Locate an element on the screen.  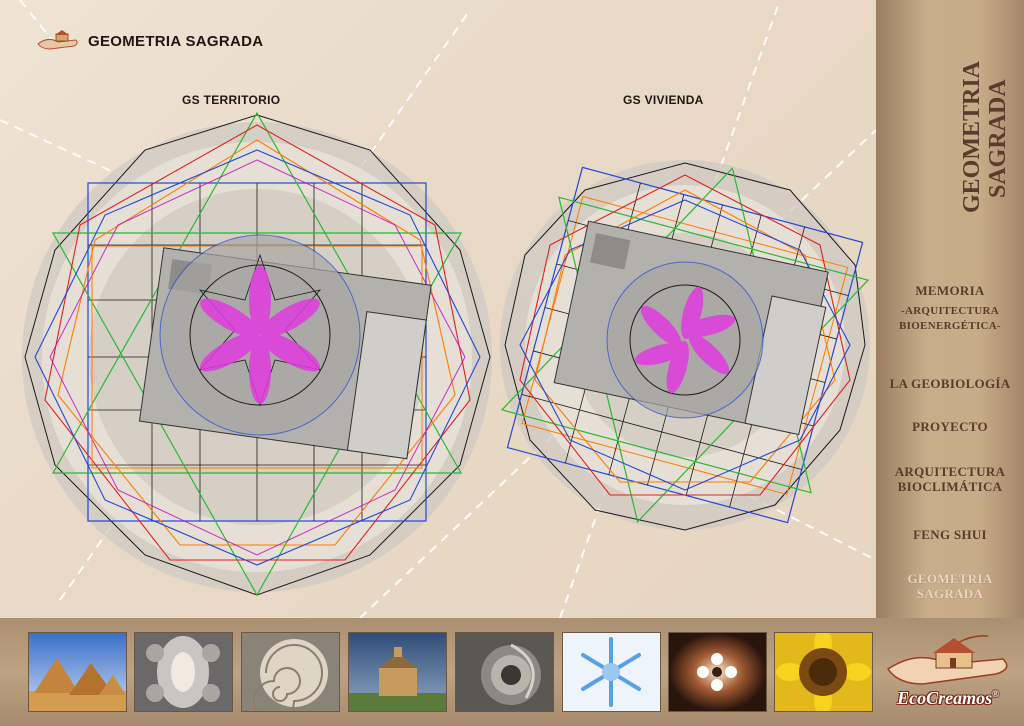
hand-house-logo-icon is located at coordinates (57, 40).